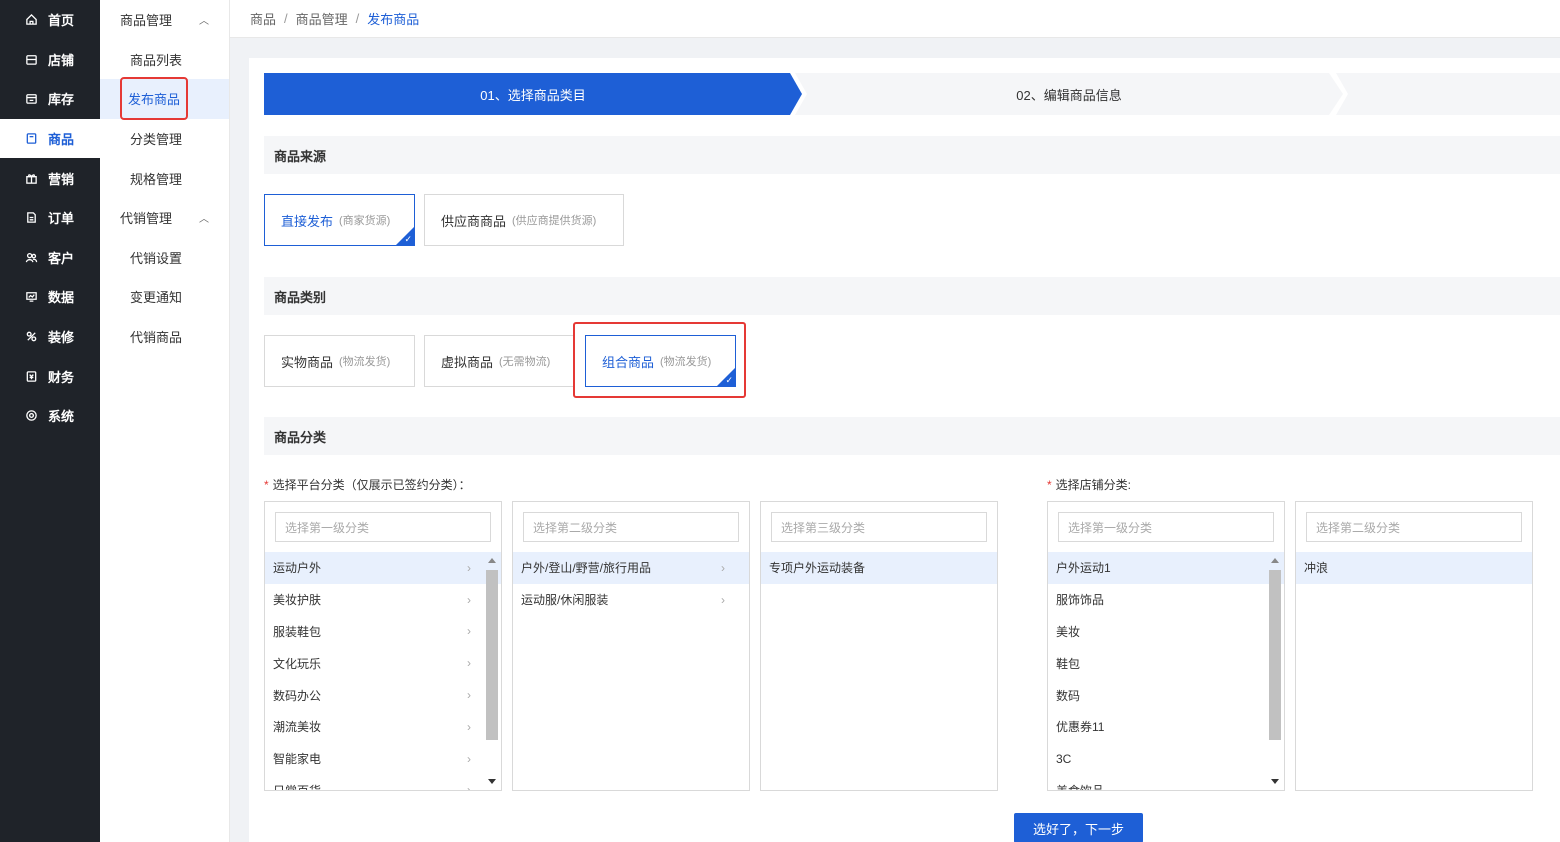  What do you see at coordinates (297, 727) in the screenshot?
I see `item-label: 潮流美妆` at bounding box center [297, 727].